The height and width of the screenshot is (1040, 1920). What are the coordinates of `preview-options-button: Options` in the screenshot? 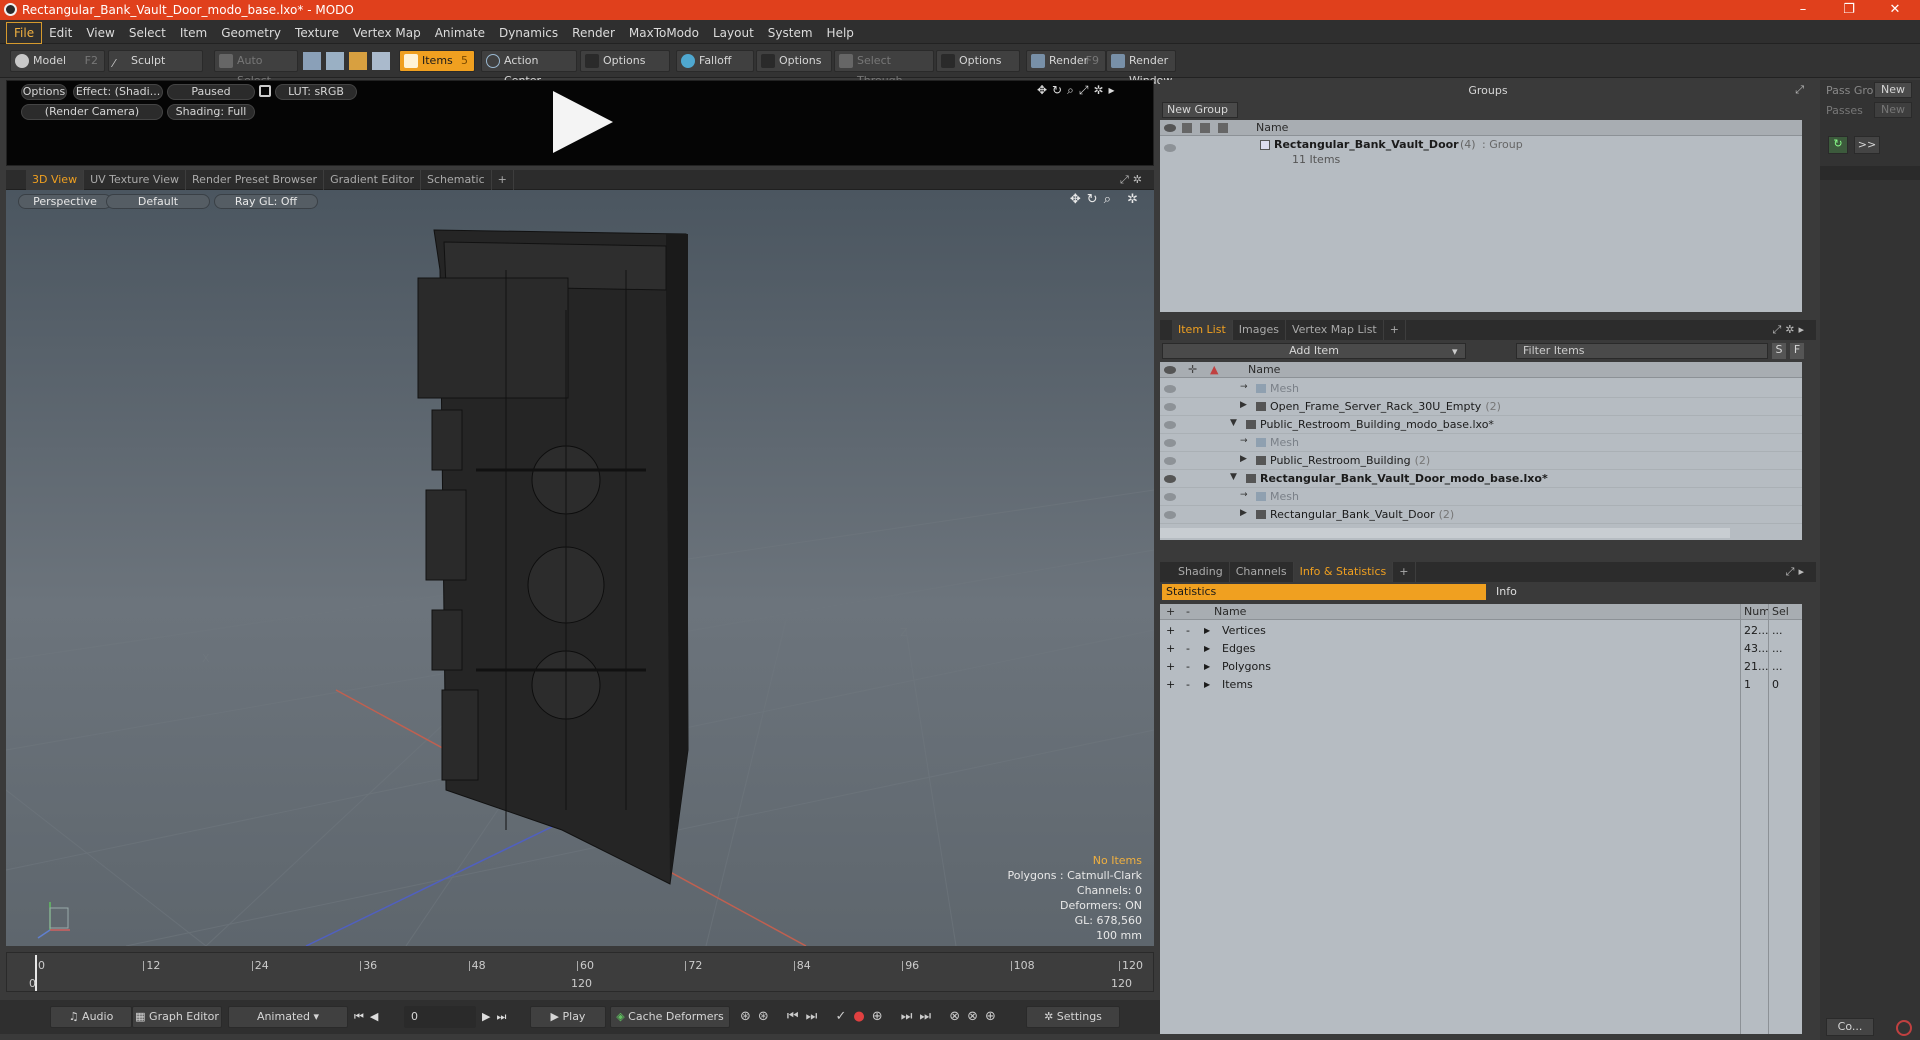 It's located at (44, 92).